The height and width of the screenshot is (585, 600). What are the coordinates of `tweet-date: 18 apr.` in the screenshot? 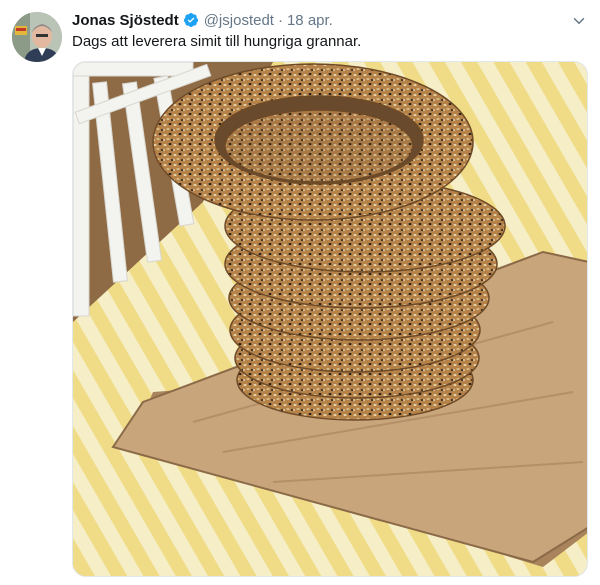 It's located at (310, 20).